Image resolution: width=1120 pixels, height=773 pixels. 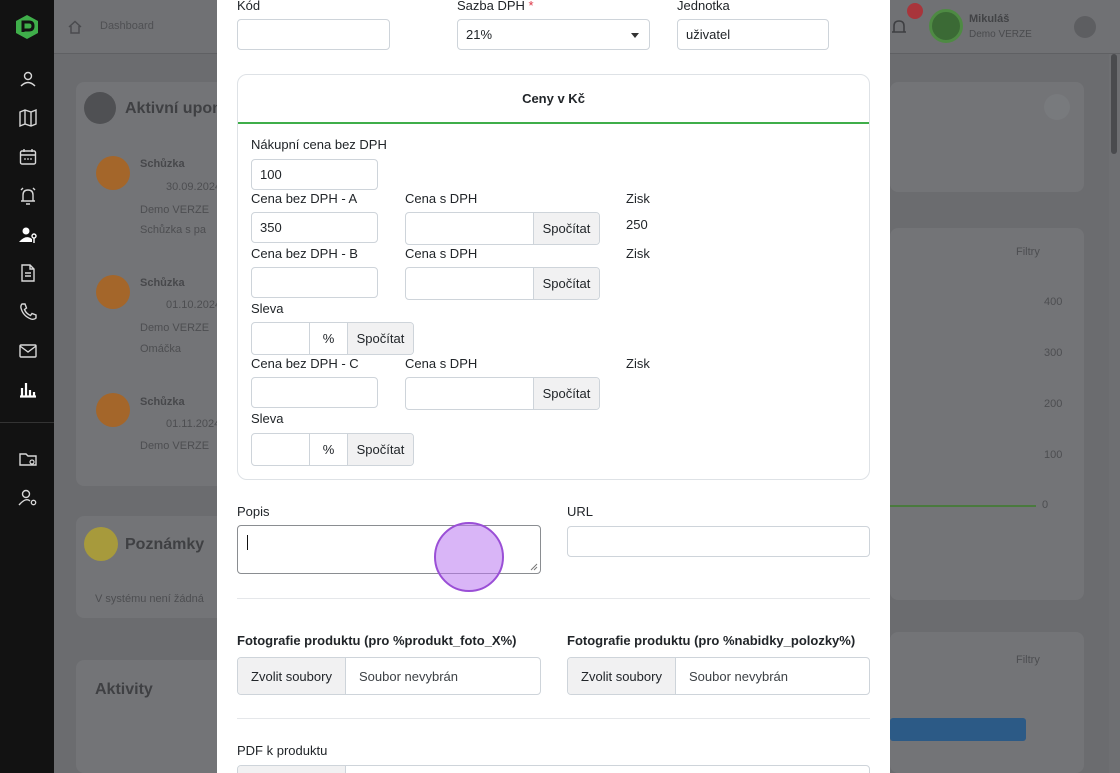 I want to click on tab-prices-czk-label: Ceny v Kč, so click(x=553, y=98).